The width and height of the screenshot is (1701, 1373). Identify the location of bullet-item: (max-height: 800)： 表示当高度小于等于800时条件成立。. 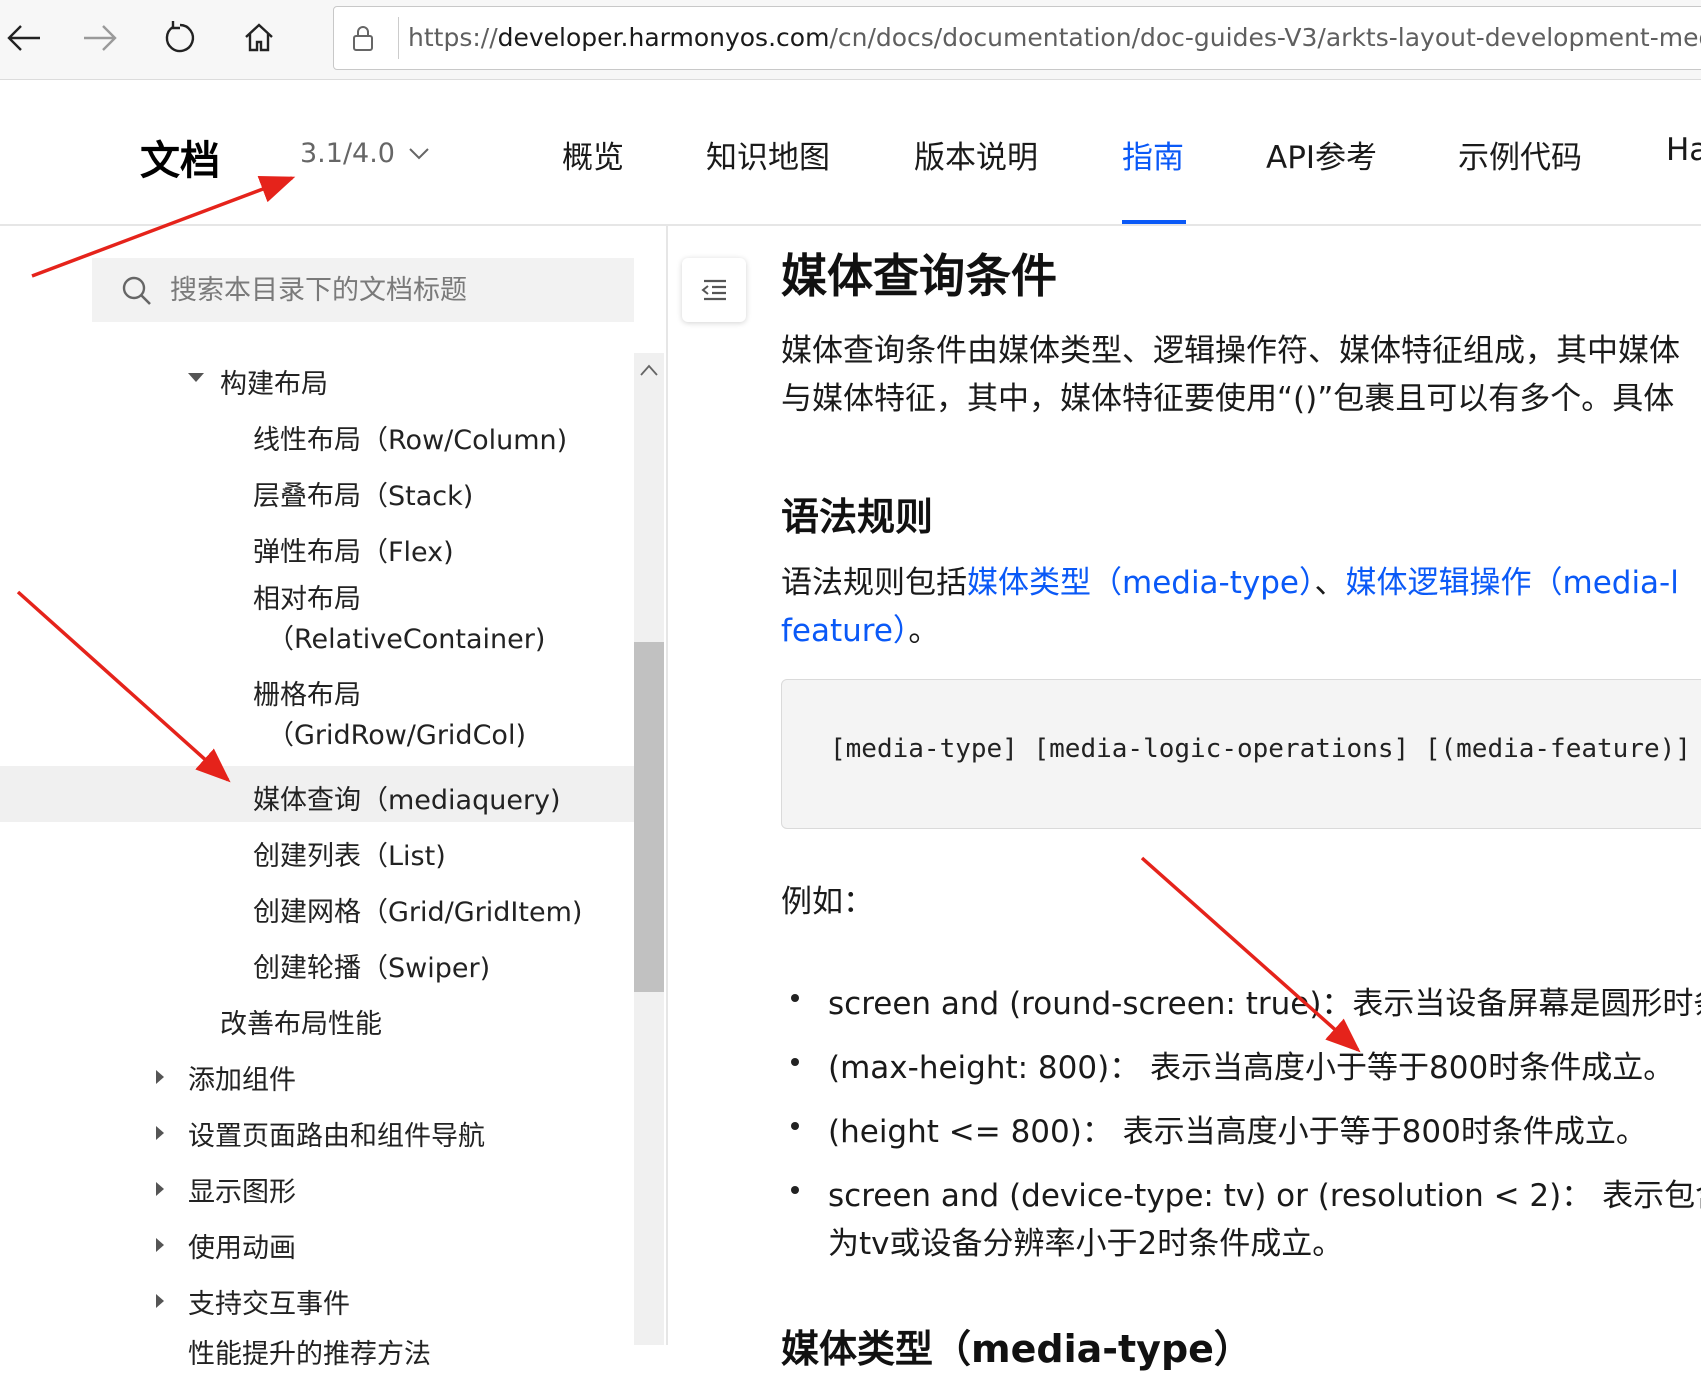
(1251, 1068).